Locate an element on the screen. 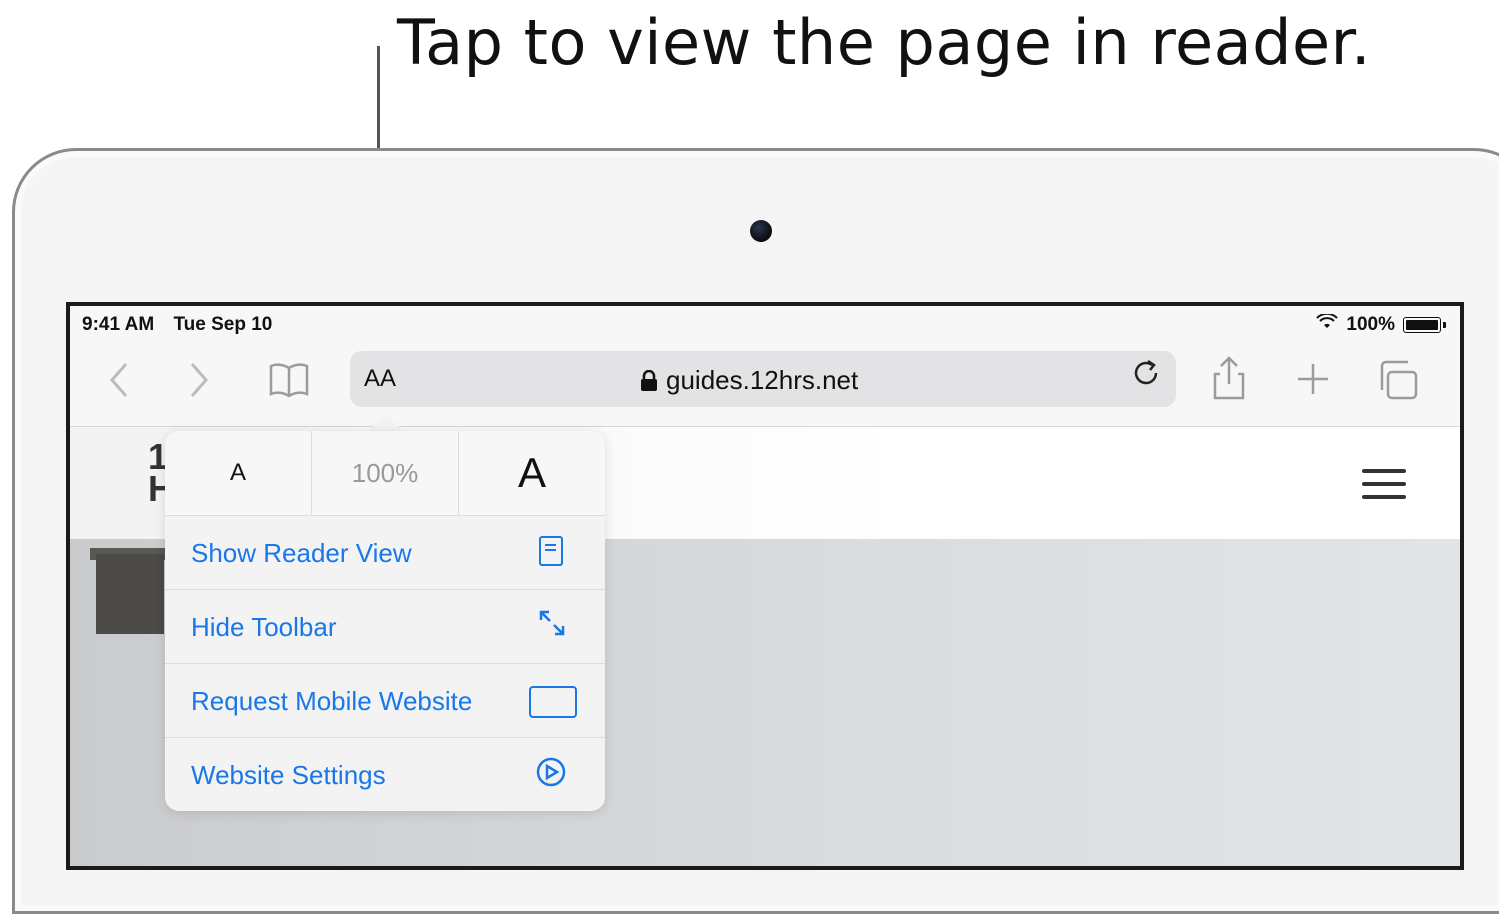  menu-item-website-settings: Website Settings is located at coordinates (385, 774).